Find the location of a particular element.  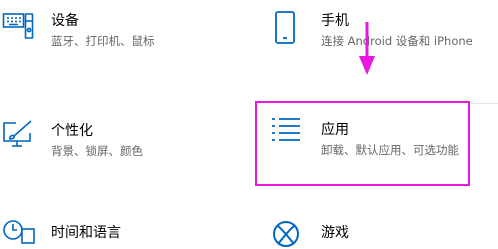

tile-personalization: 个性化 背景、锁屏、颜色 is located at coordinates (120, 140).